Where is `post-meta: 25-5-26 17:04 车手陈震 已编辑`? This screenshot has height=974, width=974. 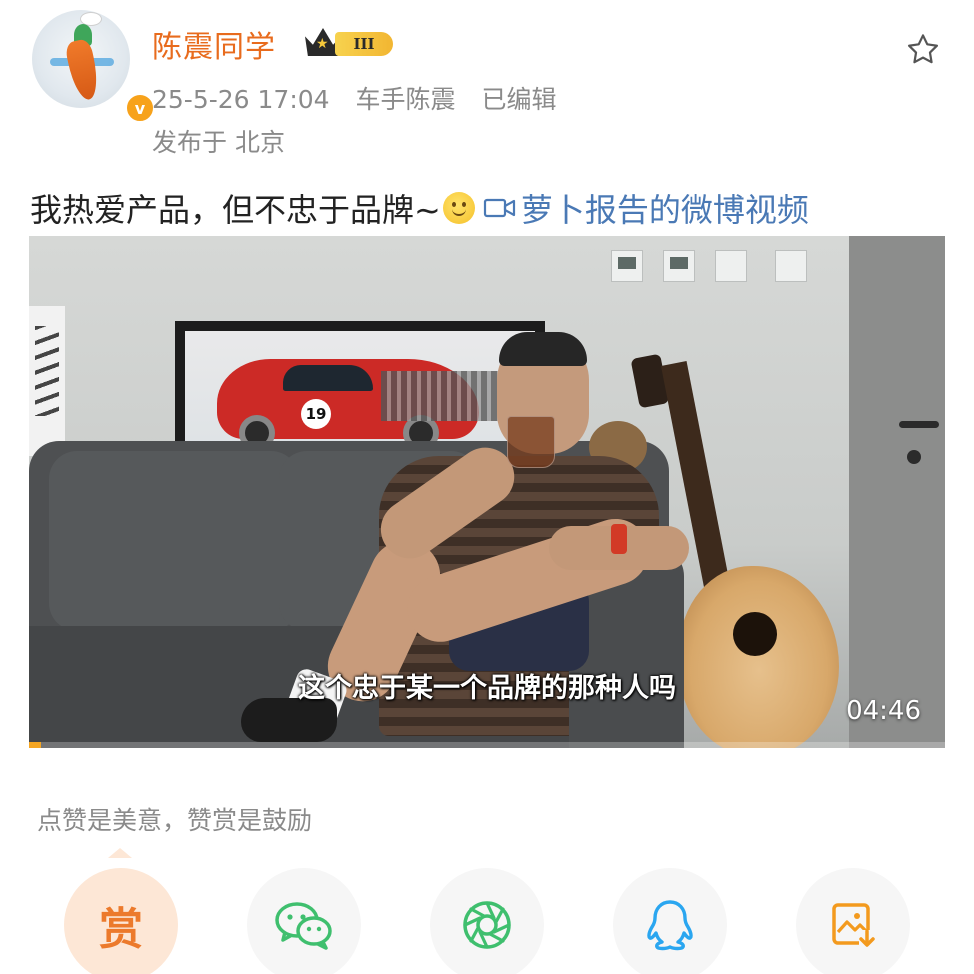
post-meta: 25-5-26 17:04 车手陈震 已编辑 is located at coordinates (363, 98).